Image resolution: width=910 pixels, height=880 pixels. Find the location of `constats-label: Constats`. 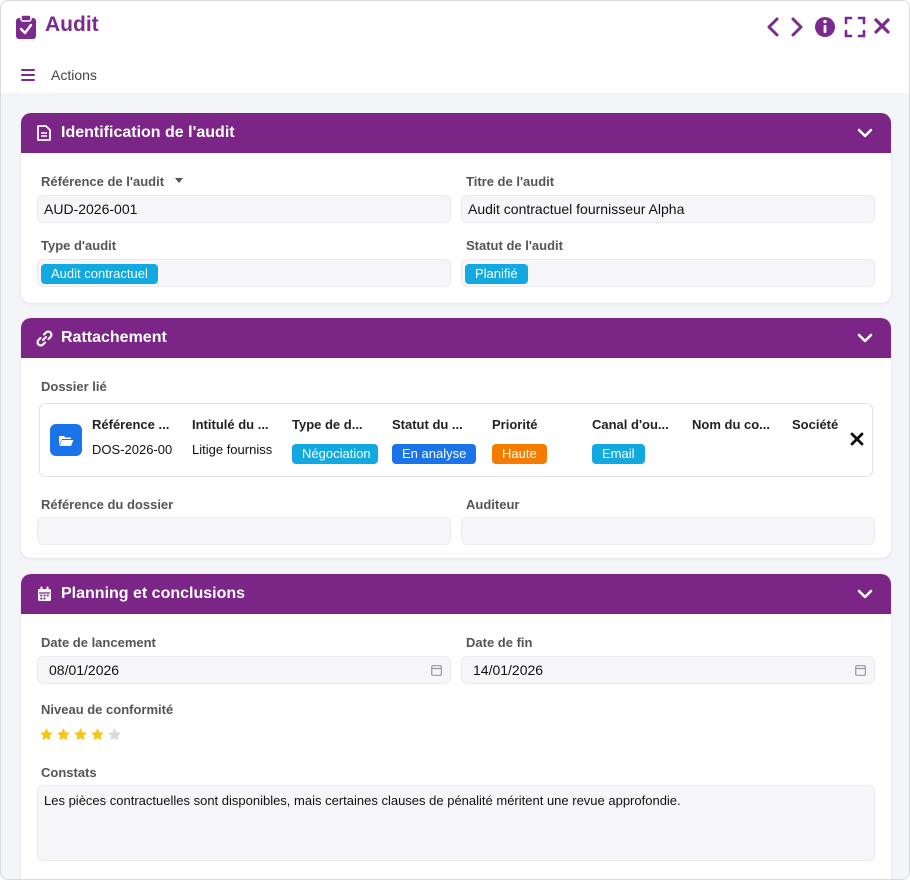

constats-label: Constats is located at coordinates (69, 772).